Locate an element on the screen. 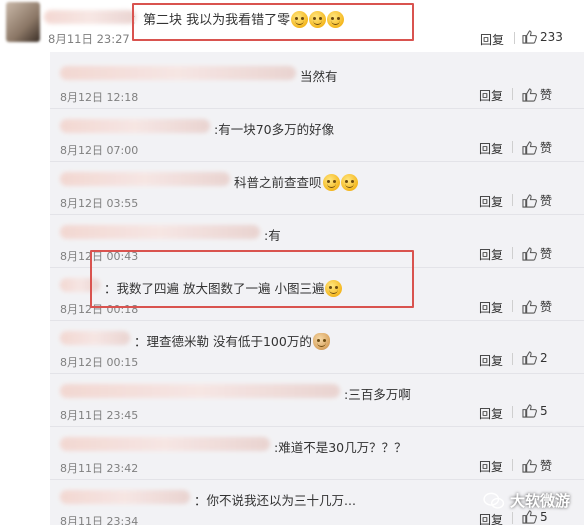 The height and width of the screenshot is (525, 584). reply-time: 8月12日 12:18 is located at coordinates (99, 97).